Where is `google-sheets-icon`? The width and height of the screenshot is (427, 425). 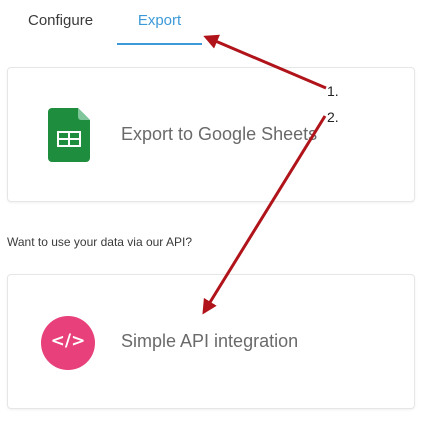
google-sheets-icon is located at coordinates (69, 135).